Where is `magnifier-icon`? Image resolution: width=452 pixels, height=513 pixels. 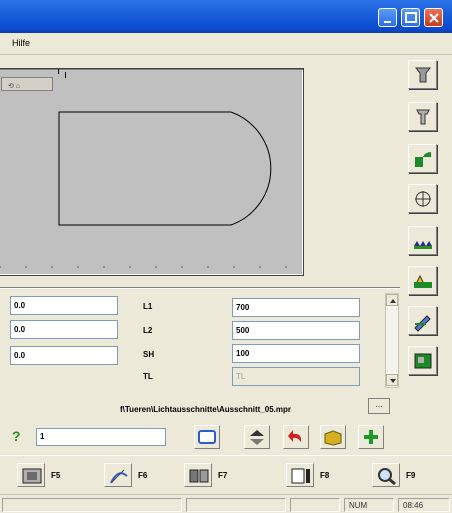
magnifier-icon is located at coordinates (386, 475).